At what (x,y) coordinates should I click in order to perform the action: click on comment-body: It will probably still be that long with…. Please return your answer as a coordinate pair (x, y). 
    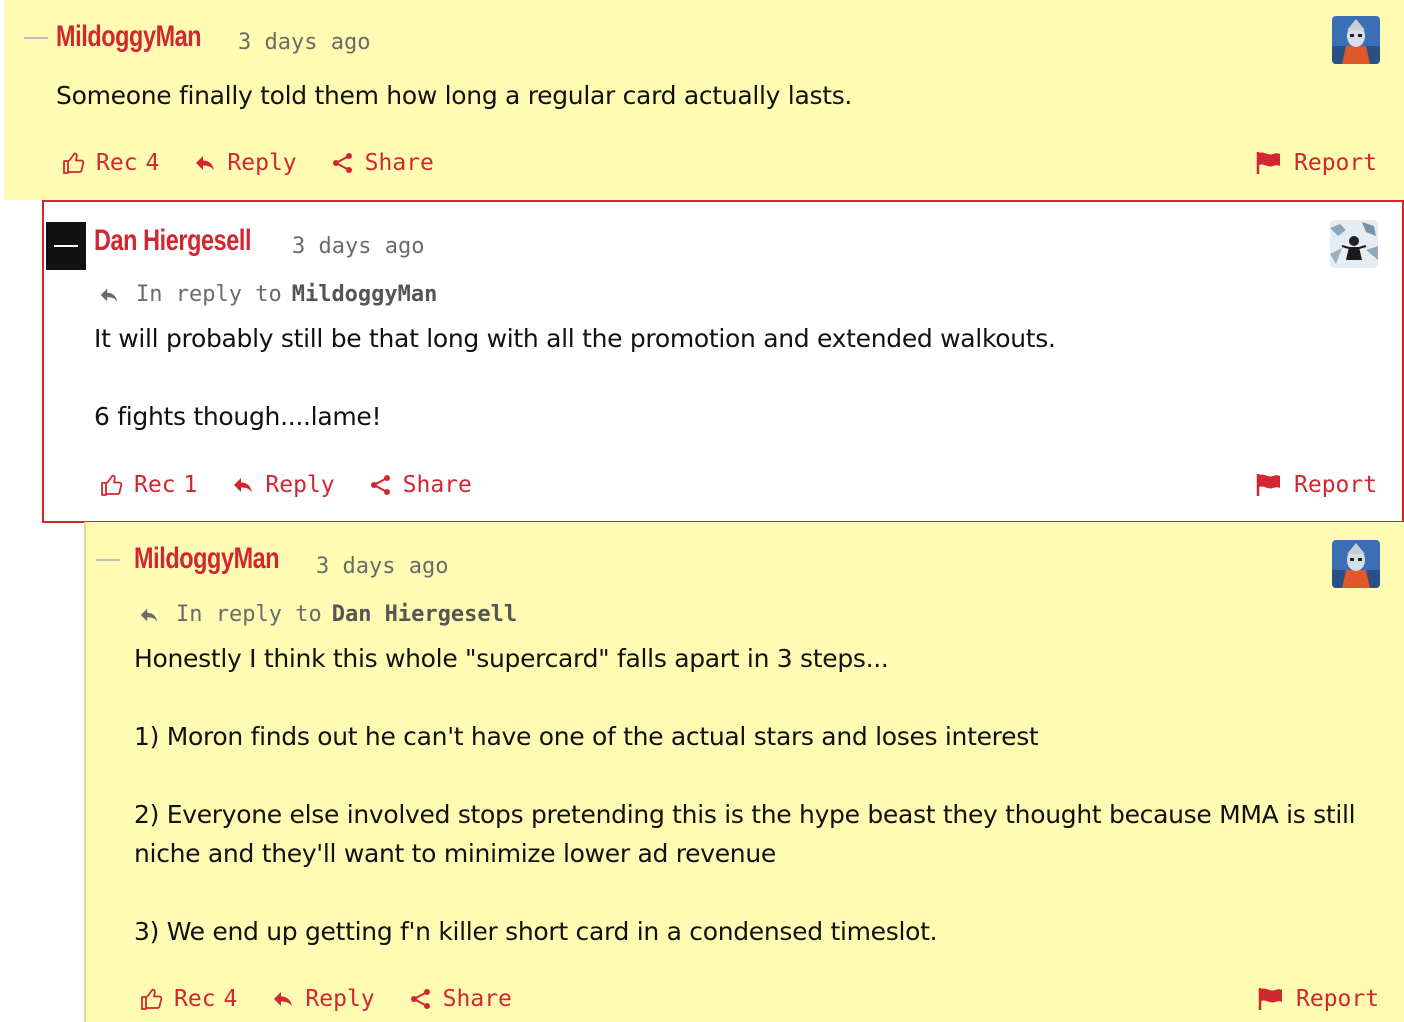
    Looking at the image, I should click on (739, 377).